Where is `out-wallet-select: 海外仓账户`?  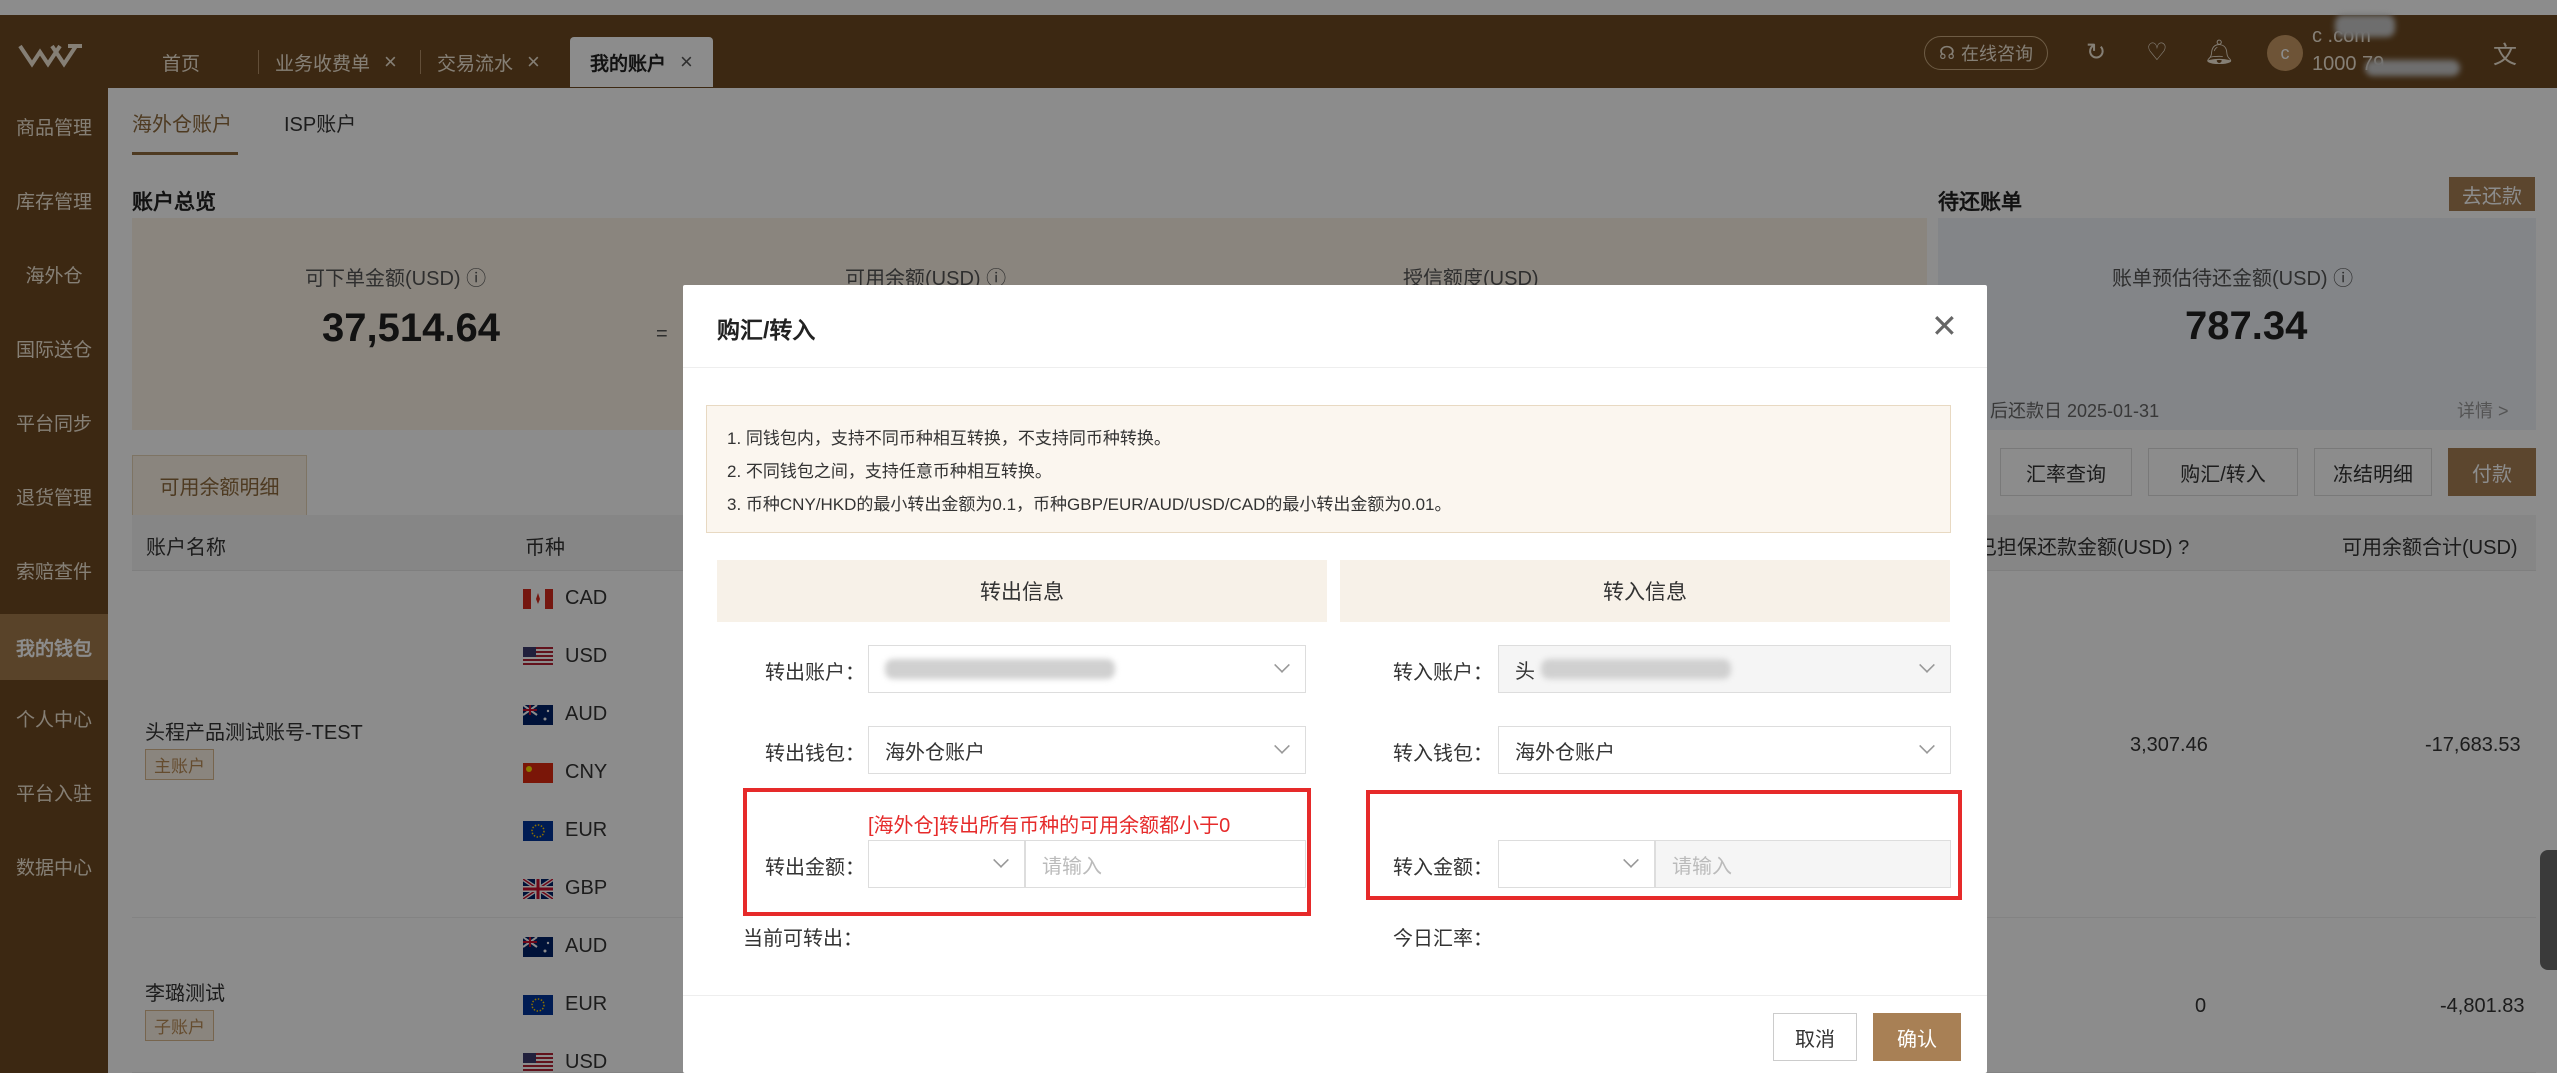
out-wallet-select: 海外仓账户 is located at coordinates (1087, 750).